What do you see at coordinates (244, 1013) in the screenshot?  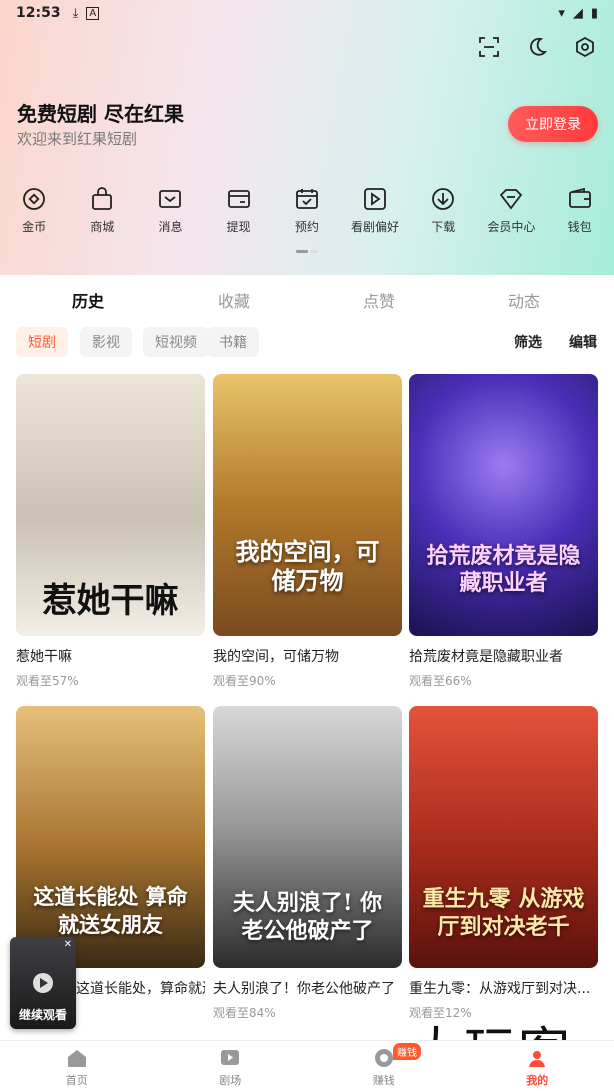 I see `drama-progress: 观看至84%` at bounding box center [244, 1013].